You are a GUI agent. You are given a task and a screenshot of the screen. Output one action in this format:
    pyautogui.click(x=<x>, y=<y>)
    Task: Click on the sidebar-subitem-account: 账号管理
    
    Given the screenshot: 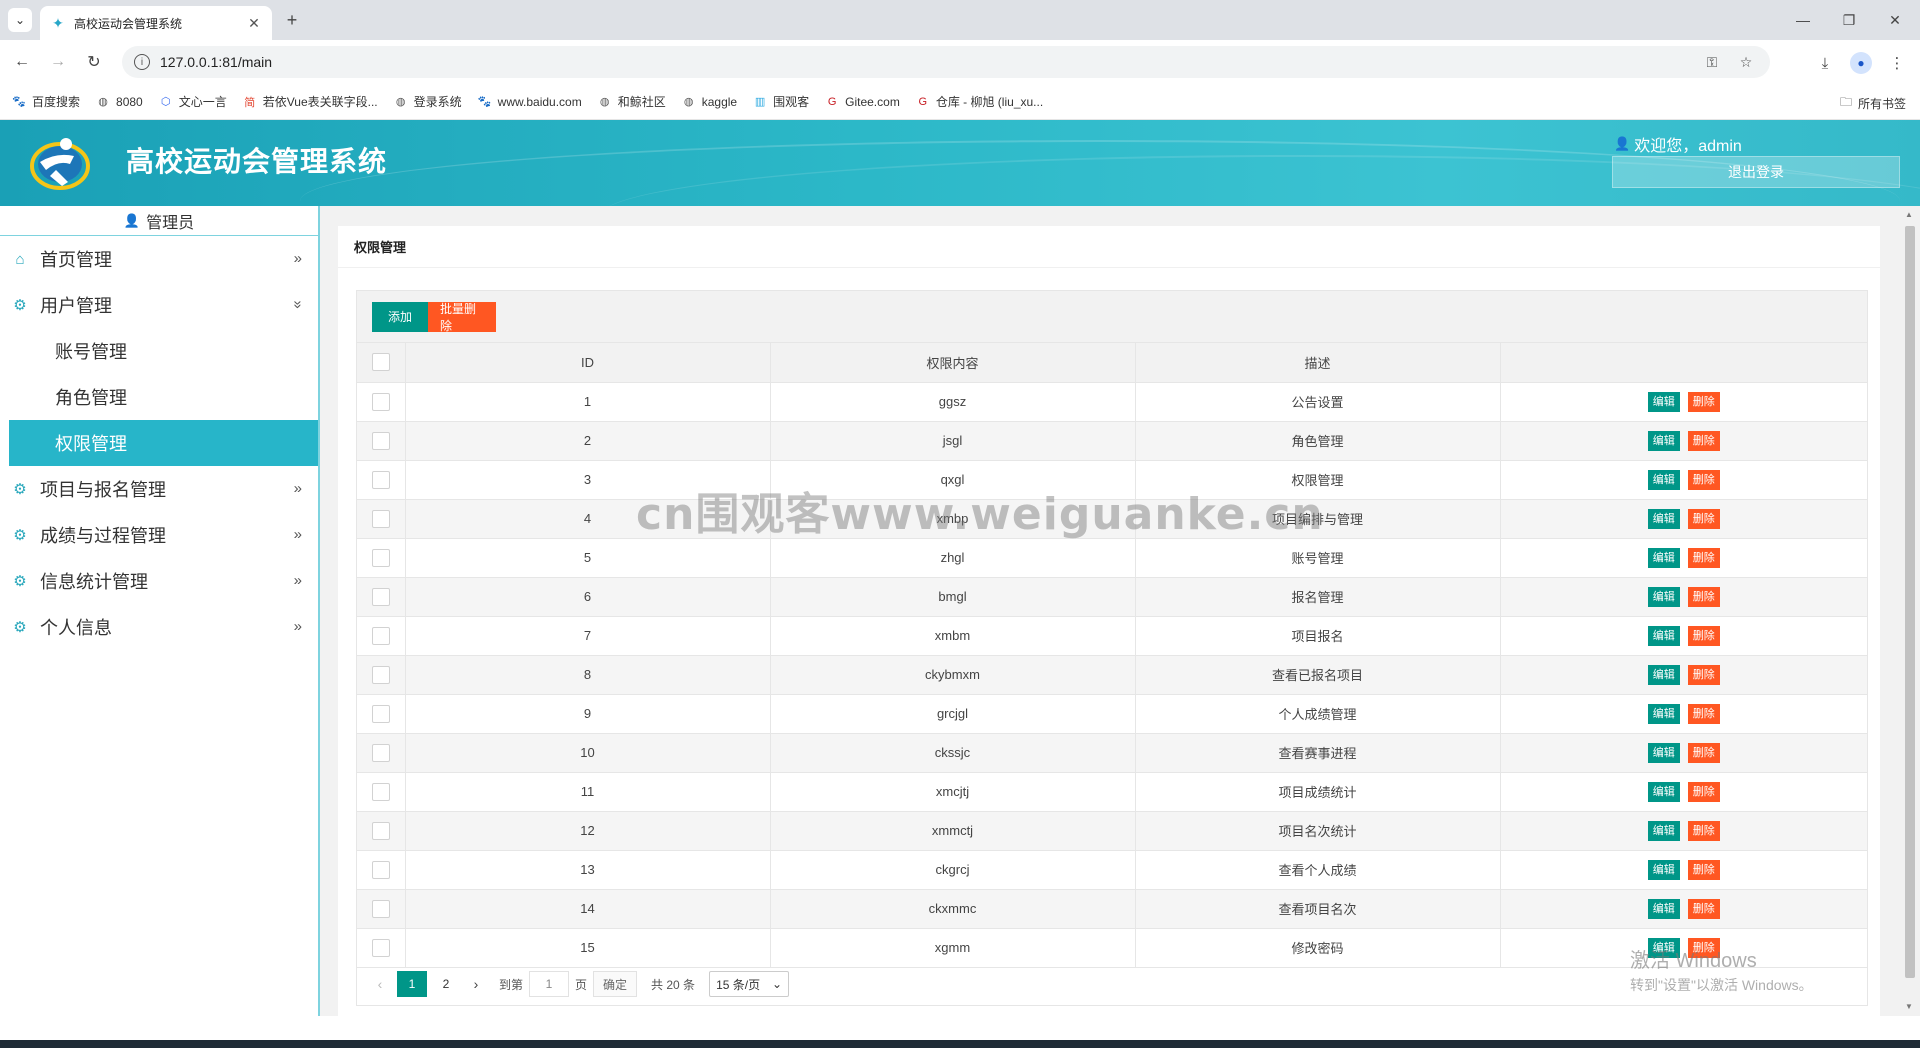 What is the action you would take?
    pyautogui.click(x=159, y=351)
    